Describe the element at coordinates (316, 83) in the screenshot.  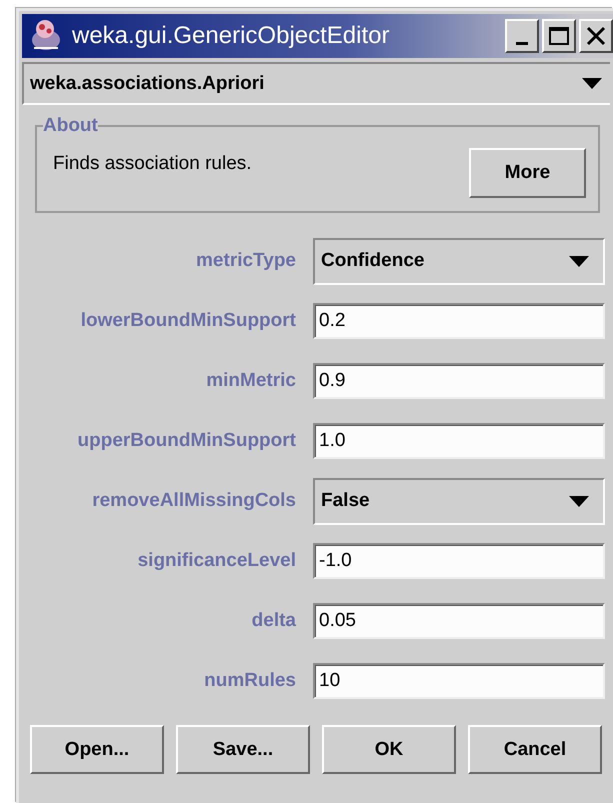
I see `class-dropdown: weka.associations.Apriori` at that location.